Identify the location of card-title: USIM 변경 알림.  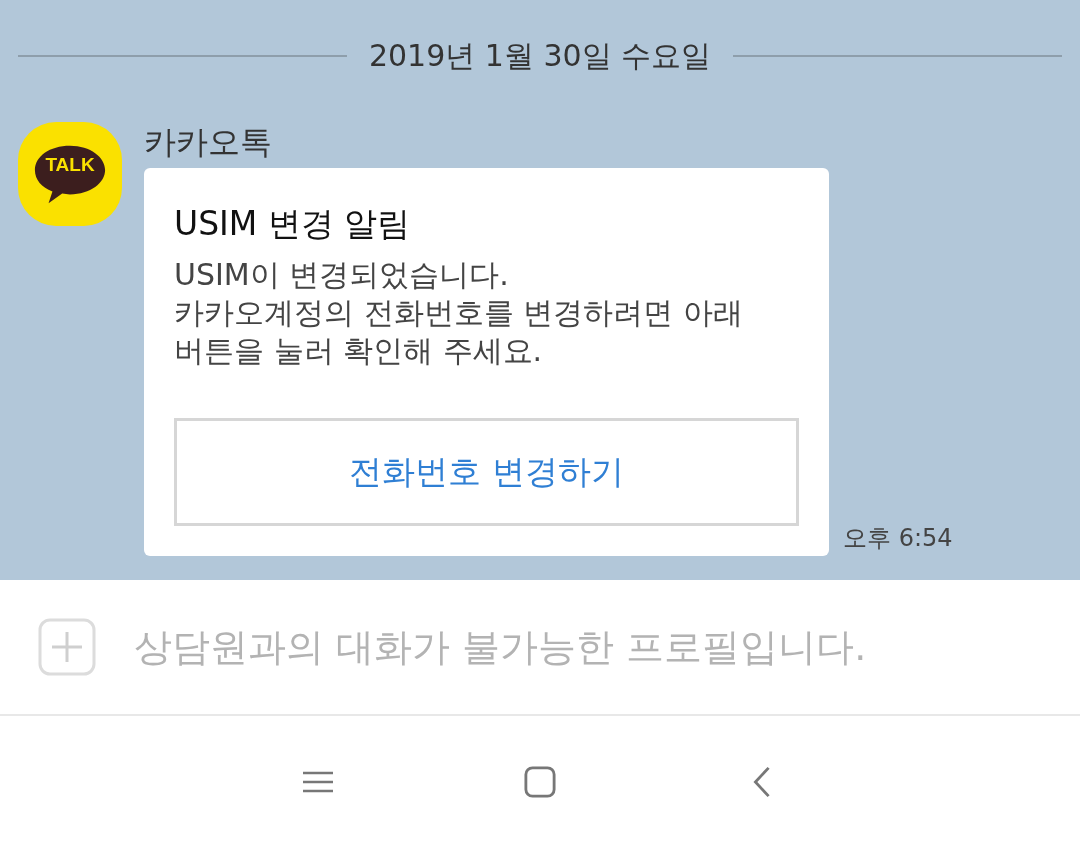
(293, 224).